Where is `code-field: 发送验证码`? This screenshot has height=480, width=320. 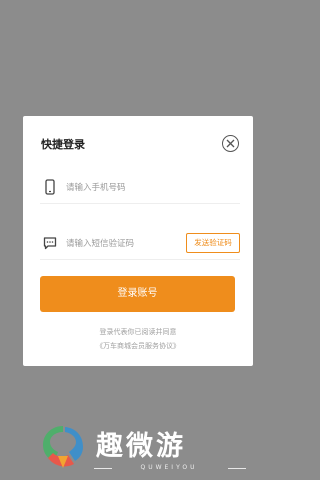 code-field: 发送验证码 is located at coordinates (140, 245).